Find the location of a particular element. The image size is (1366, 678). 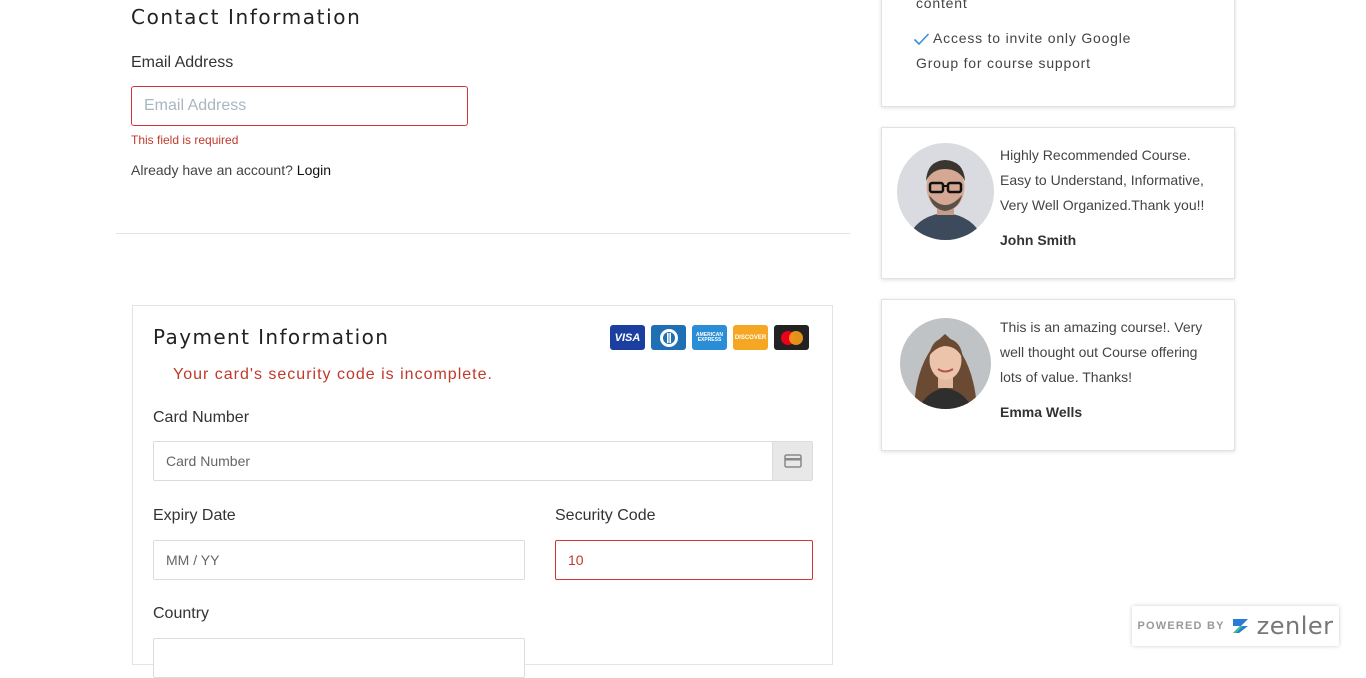

diners-club-icon is located at coordinates (668, 337).